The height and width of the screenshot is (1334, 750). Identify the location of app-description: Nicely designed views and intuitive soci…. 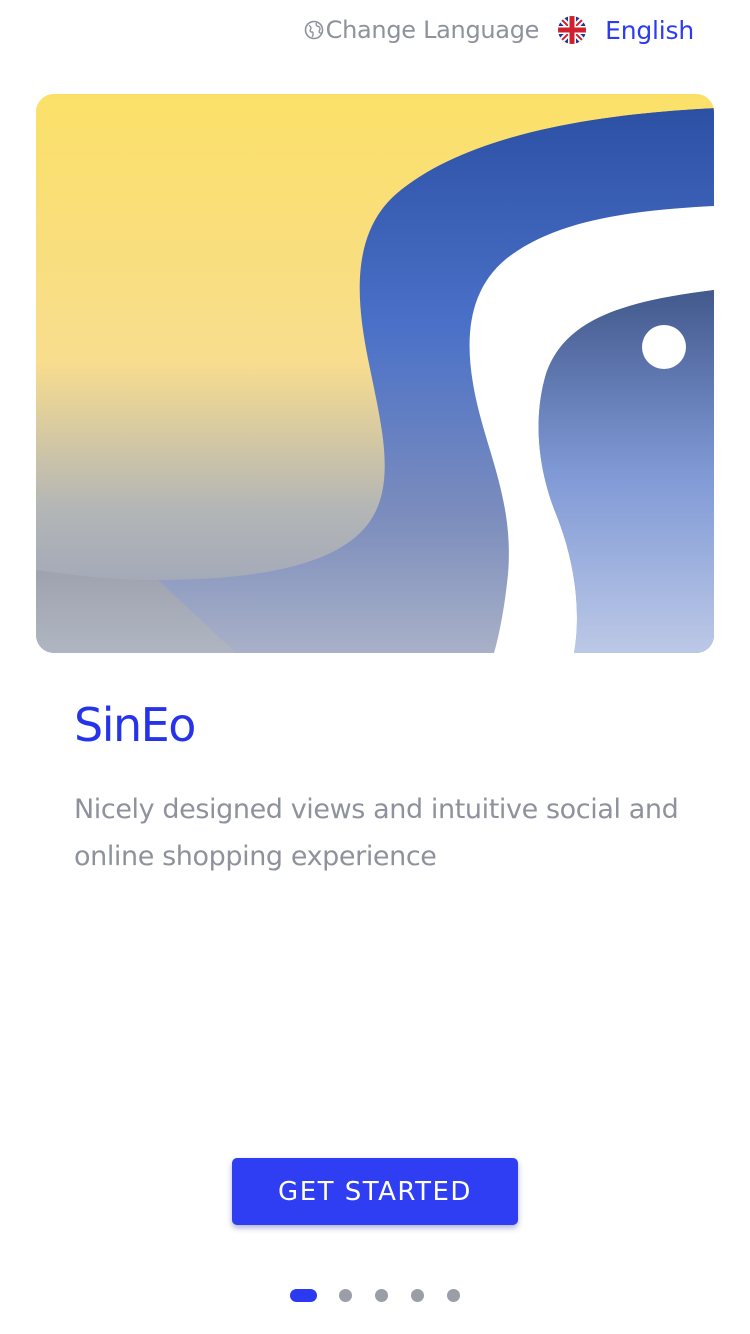
(376, 833).